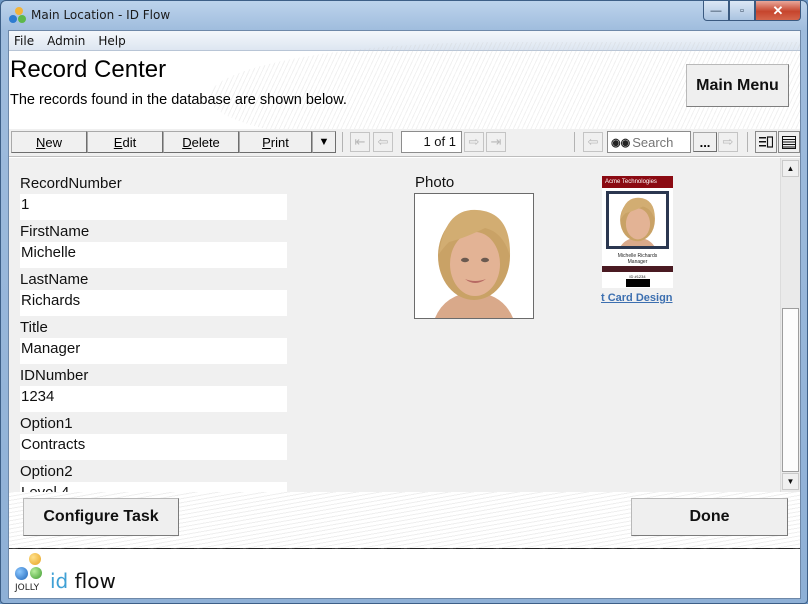 Image resolution: width=808 pixels, height=604 pixels. What do you see at coordinates (18, 16) in the screenshot?
I see `app-logo-icon` at bounding box center [18, 16].